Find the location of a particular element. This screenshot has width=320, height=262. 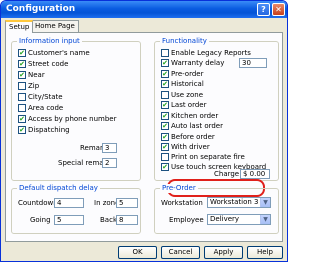

checkbox-label: Customer's name is located at coordinates (59, 53).